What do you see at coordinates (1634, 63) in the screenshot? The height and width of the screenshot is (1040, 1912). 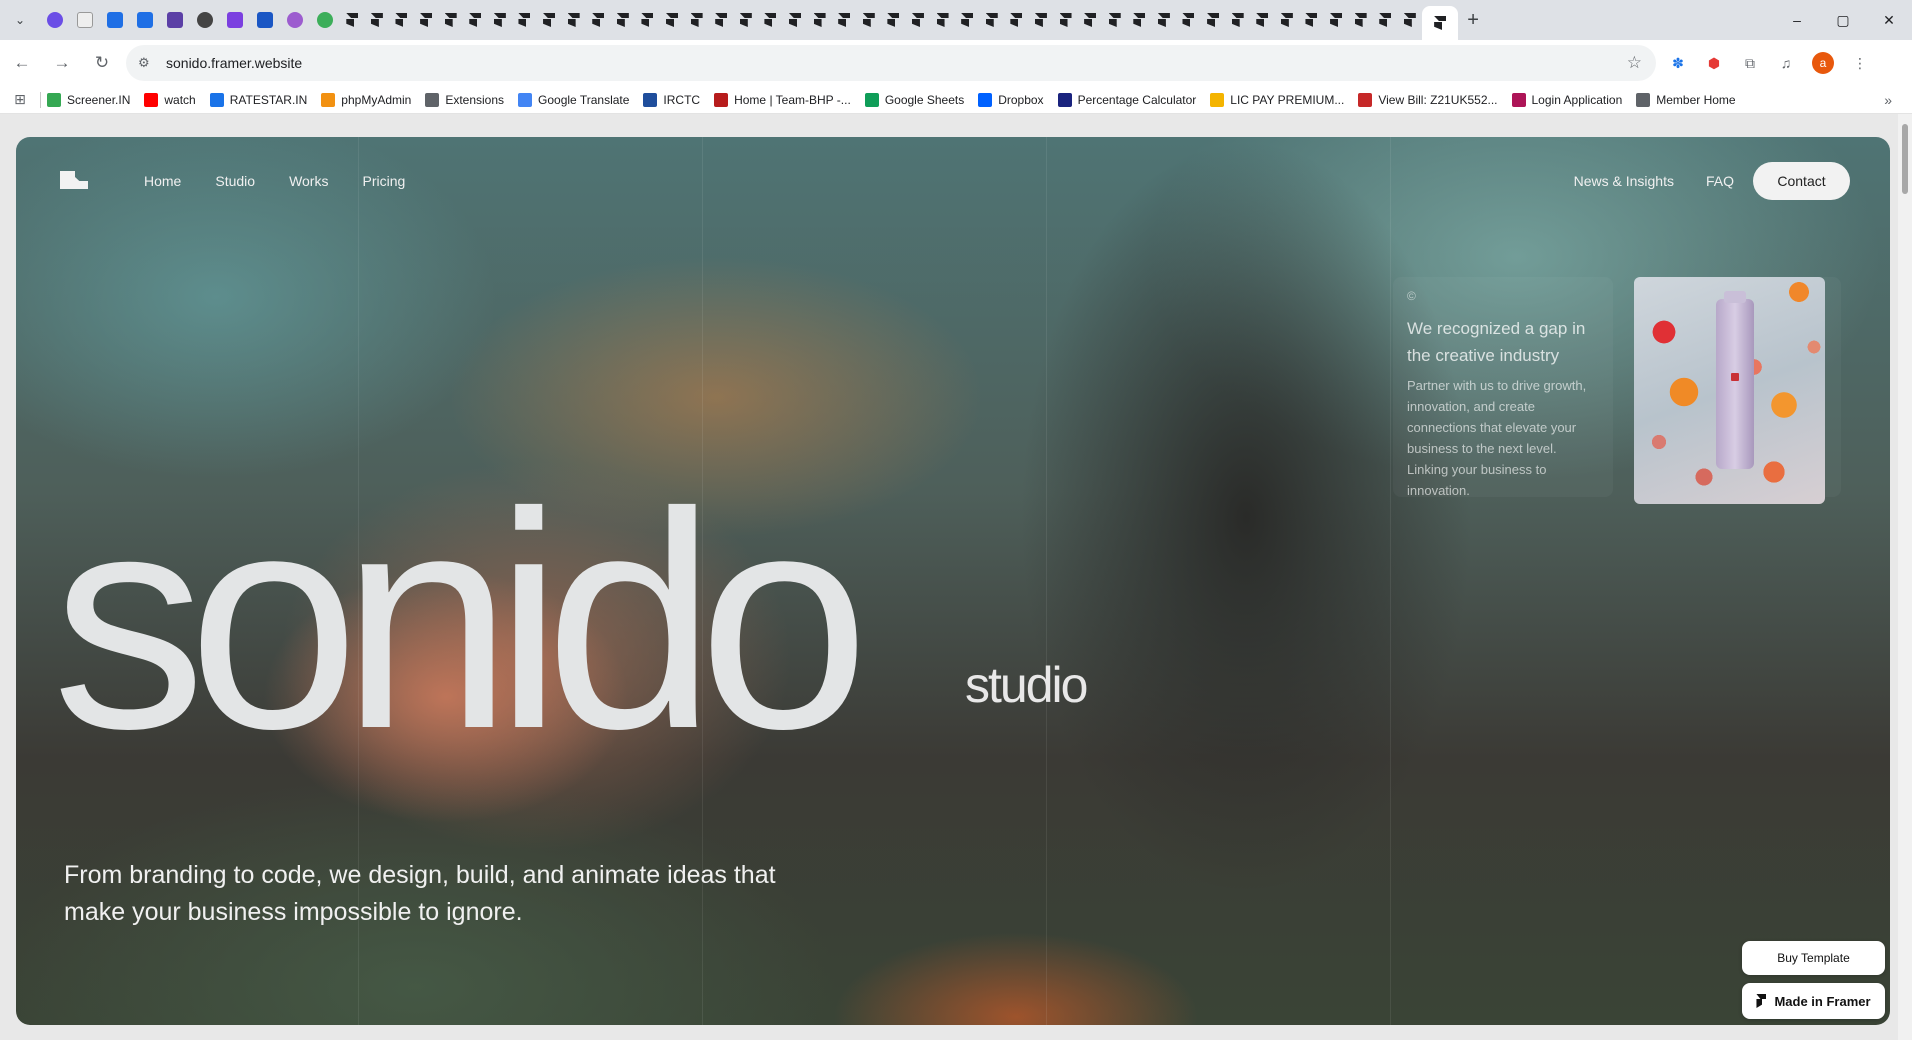 I see `bookmark-star-icon: ☆` at bounding box center [1634, 63].